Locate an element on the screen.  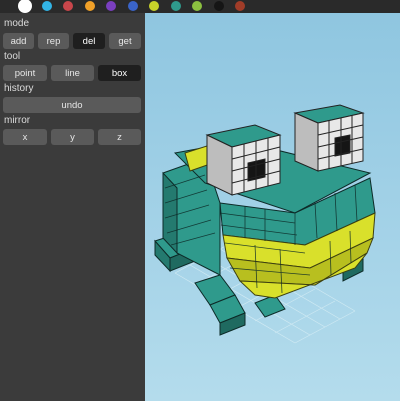
right-eye is located at coordinates (329, 138).